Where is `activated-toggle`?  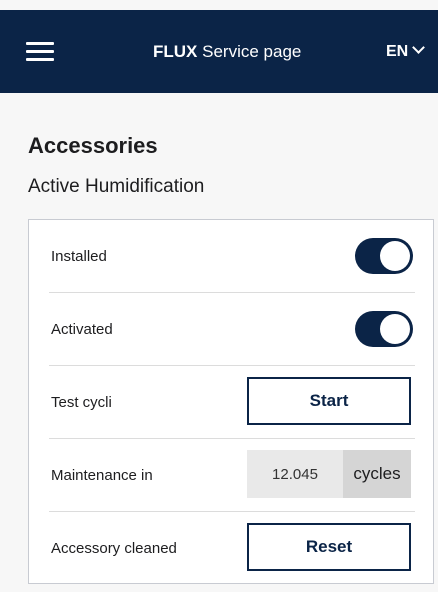 activated-toggle is located at coordinates (384, 329).